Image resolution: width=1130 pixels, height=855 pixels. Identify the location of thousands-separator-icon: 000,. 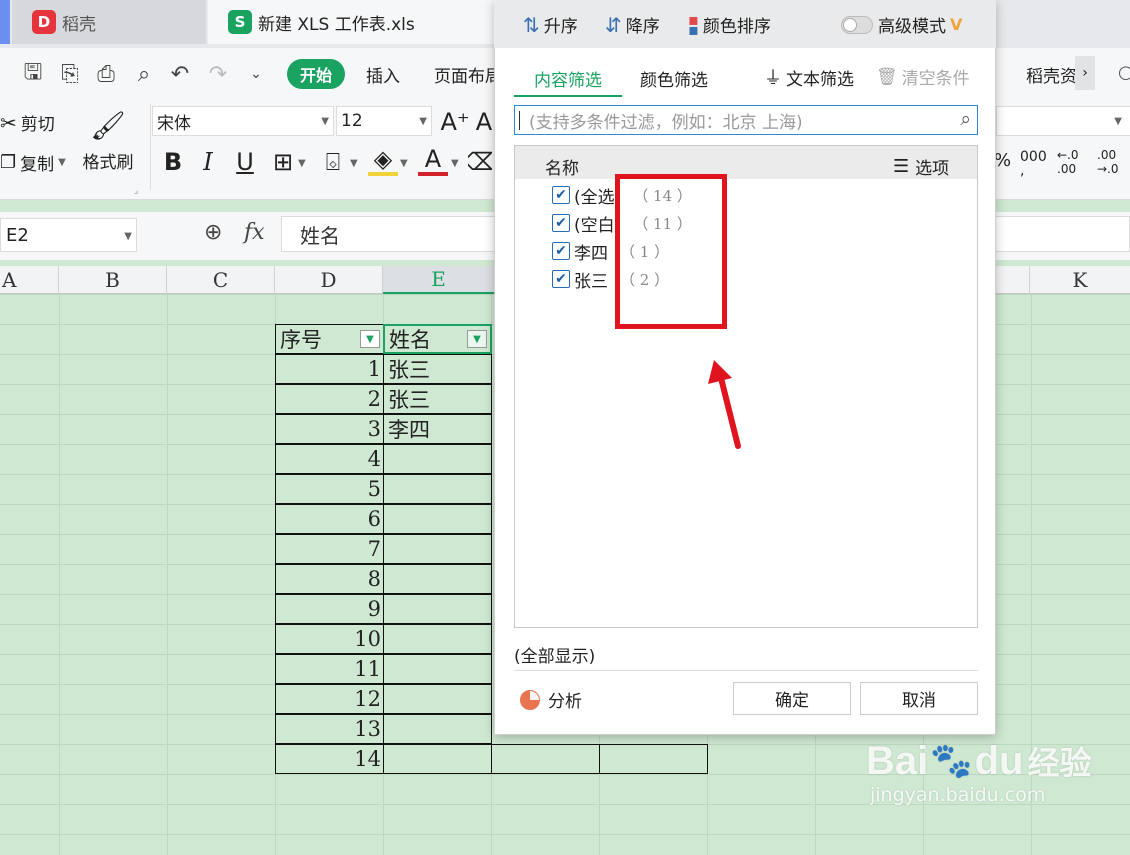
(1033, 164).